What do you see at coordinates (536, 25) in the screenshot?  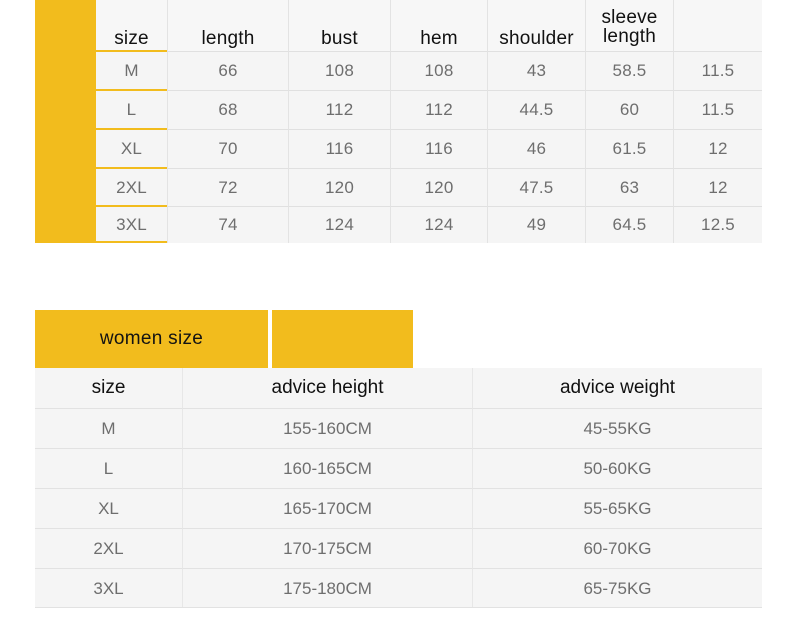 I see `column-header-shoulder: shoulder` at bounding box center [536, 25].